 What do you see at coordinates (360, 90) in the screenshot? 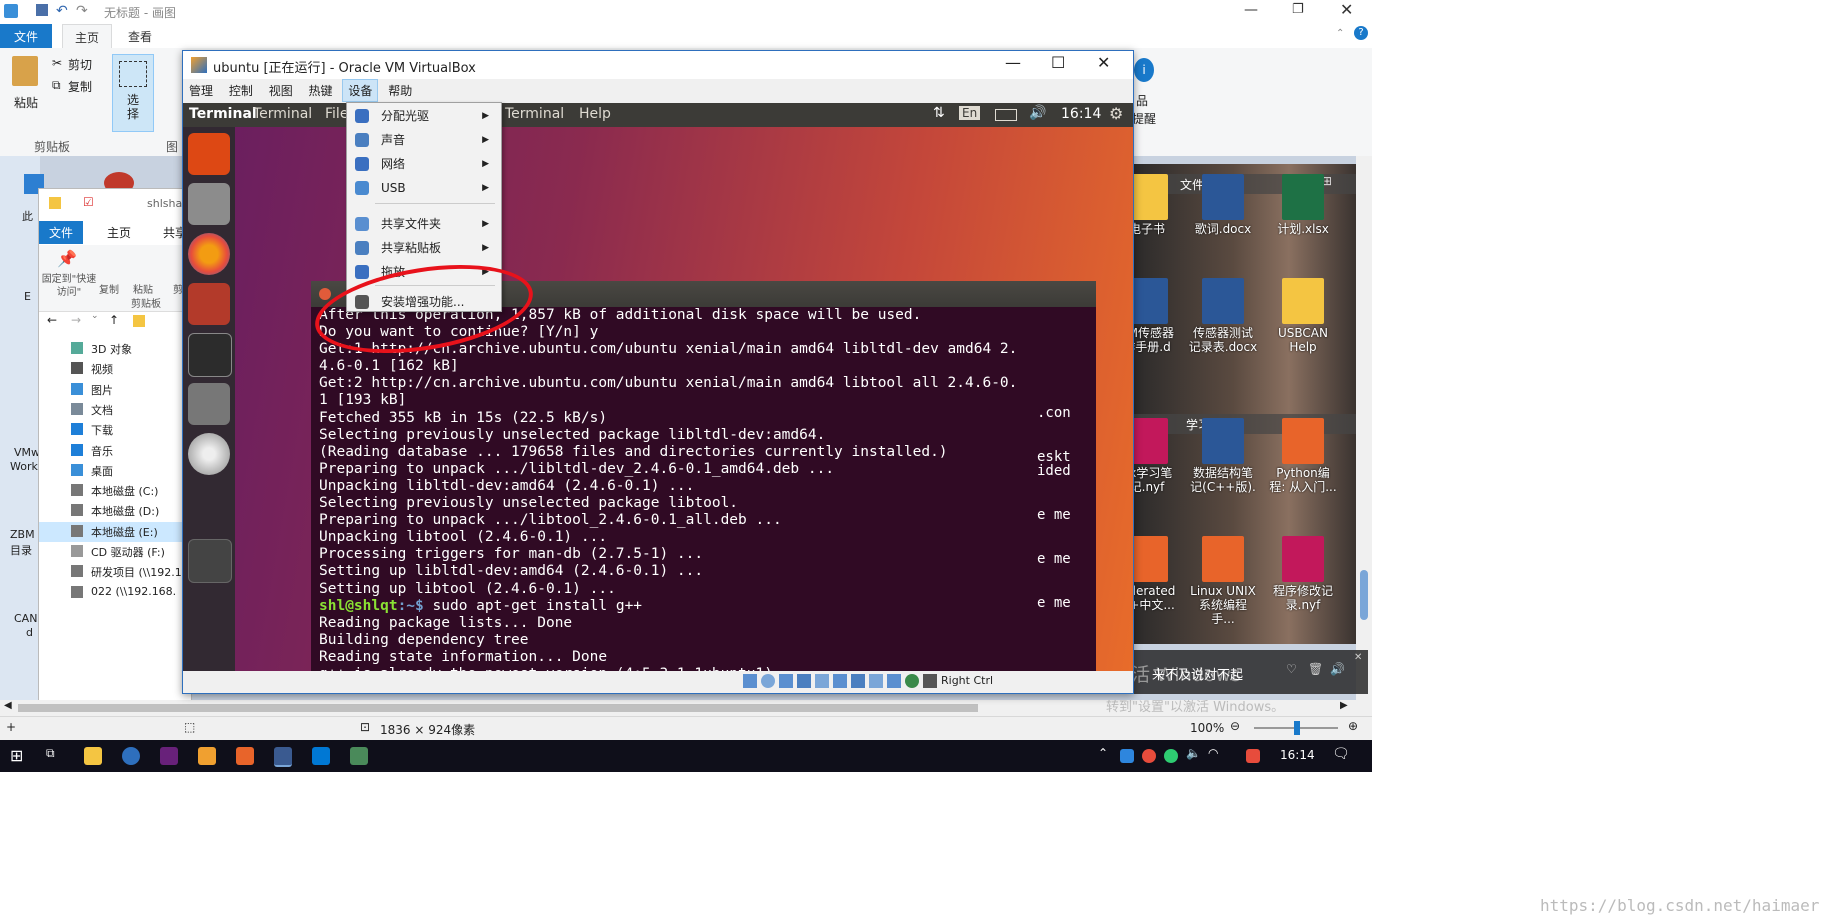
I see `menu-devices: 设备` at bounding box center [360, 90].